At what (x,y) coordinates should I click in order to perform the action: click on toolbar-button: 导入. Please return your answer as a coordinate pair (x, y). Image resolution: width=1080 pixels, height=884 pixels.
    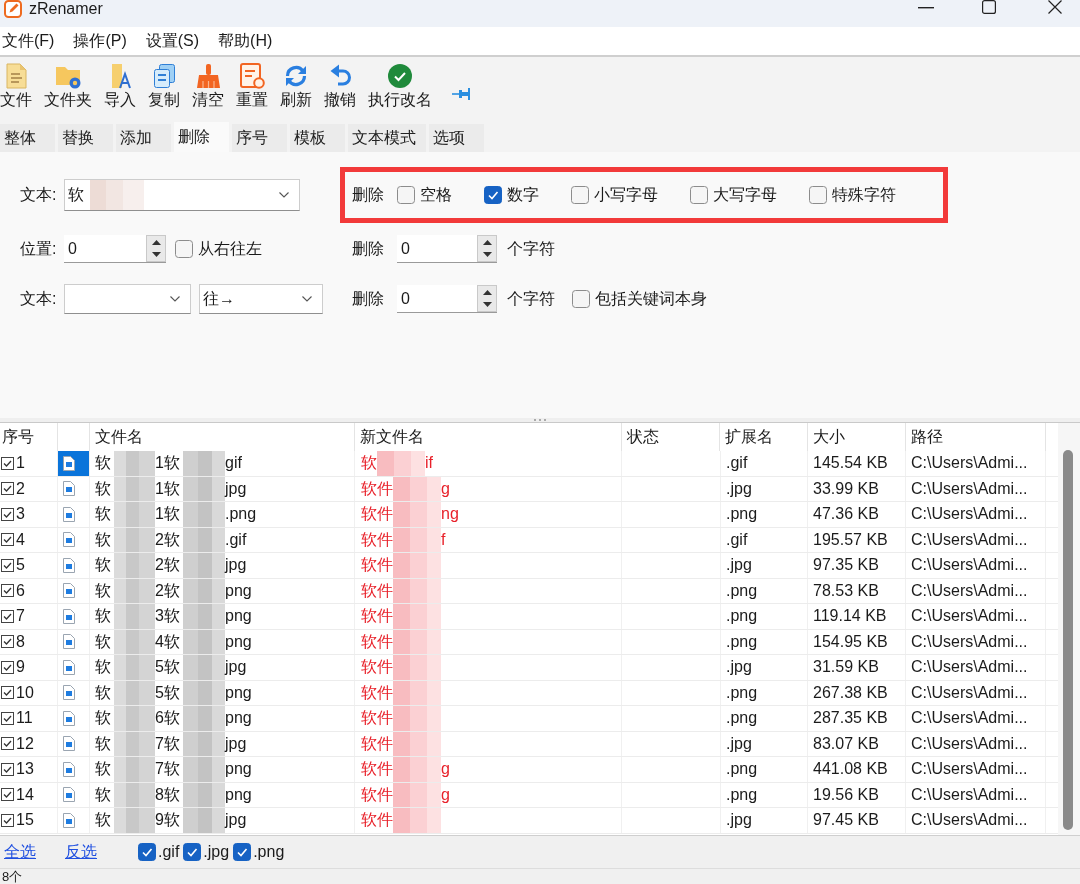
    Looking at the image, I should click on (120, 87).